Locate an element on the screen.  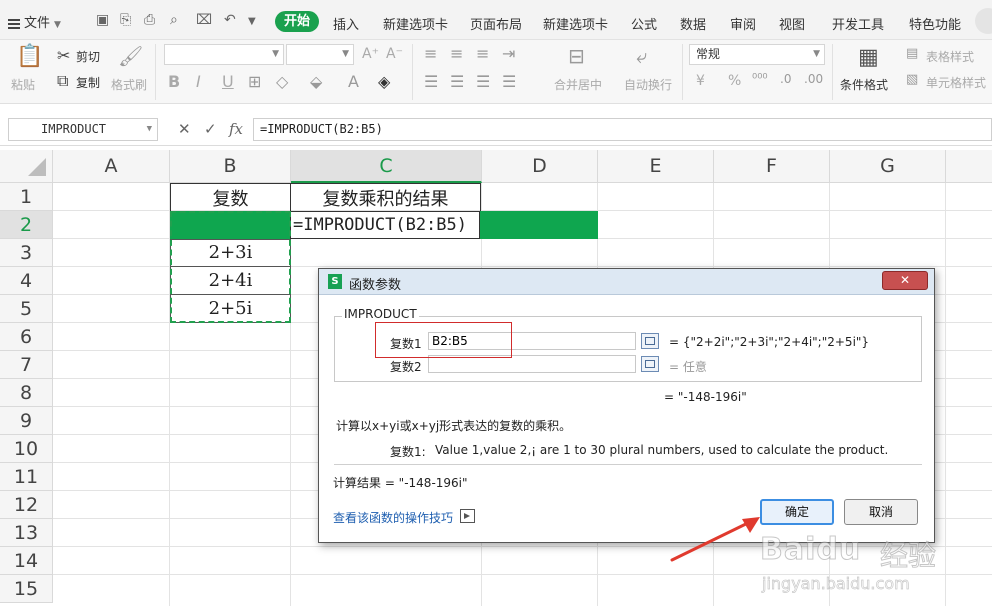
cell-b1: 复数 is located at coordinates (230, 198).